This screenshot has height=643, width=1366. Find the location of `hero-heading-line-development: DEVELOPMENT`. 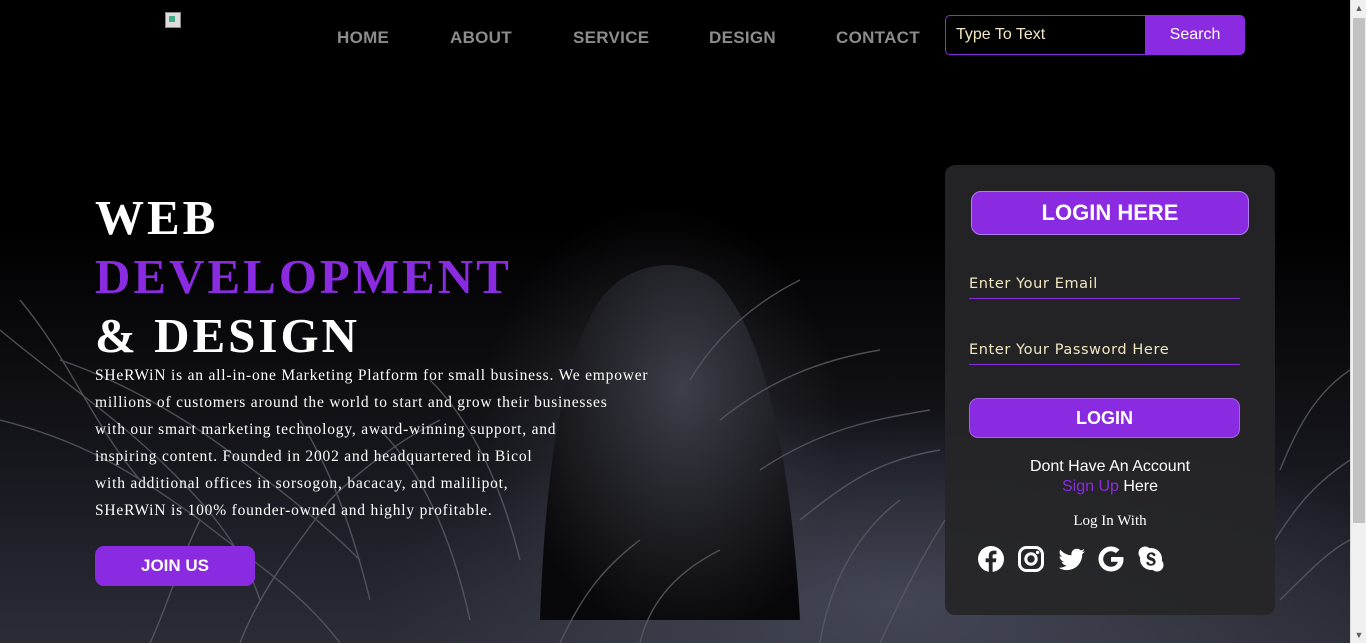

hero-heading-line-development: DEVELOPMENT is located at coordinates (303, 276).